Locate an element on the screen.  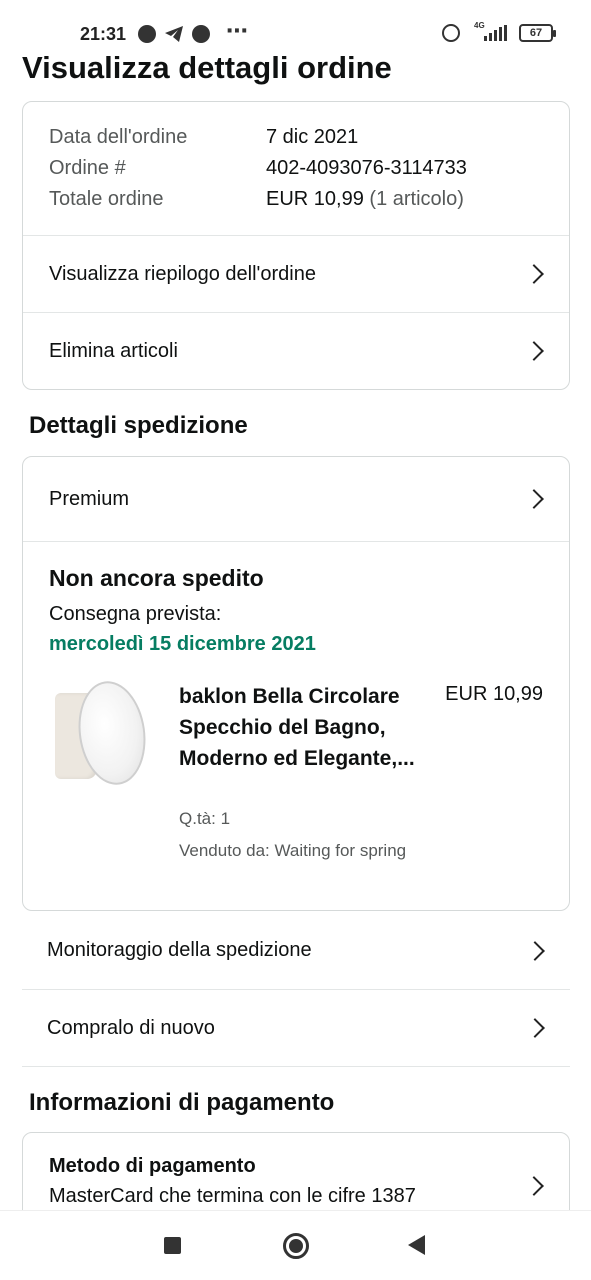
track-shipment-link: Monitoraggio della spedizione is located at coordinates (296, 950).